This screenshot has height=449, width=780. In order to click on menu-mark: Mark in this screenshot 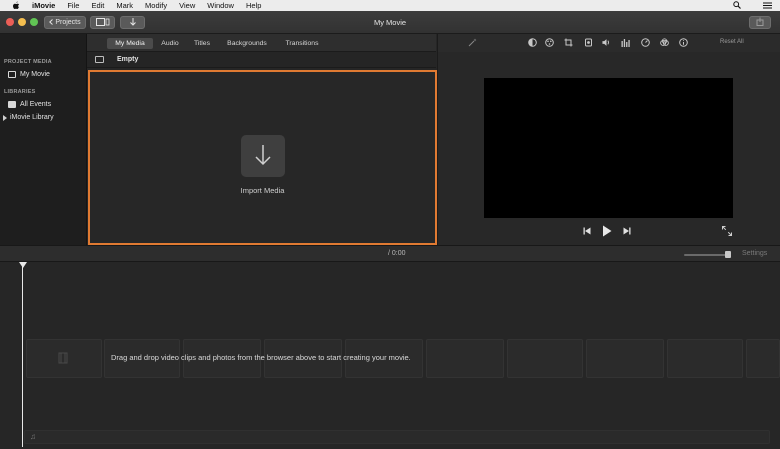, I will do `click(124, 5)`.